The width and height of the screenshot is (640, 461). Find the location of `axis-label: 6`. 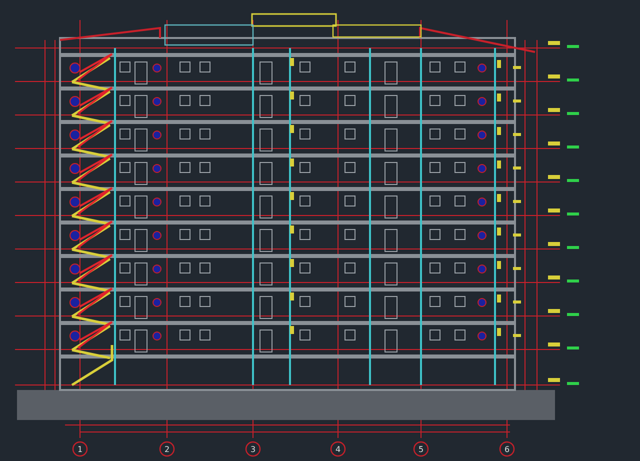

axis-label: 6 is located at coordinates (507, 449).